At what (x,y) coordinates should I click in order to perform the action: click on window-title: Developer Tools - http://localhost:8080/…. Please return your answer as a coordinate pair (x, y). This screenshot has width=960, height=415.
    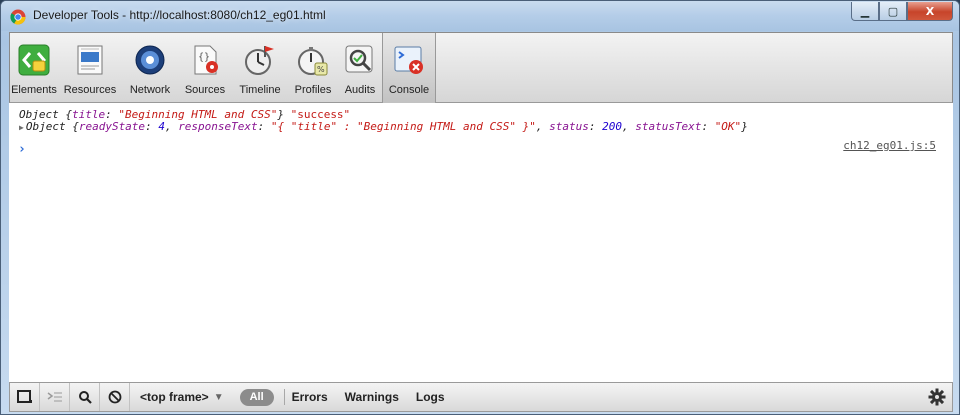
    Looking at the image, I should click on (179, 15).